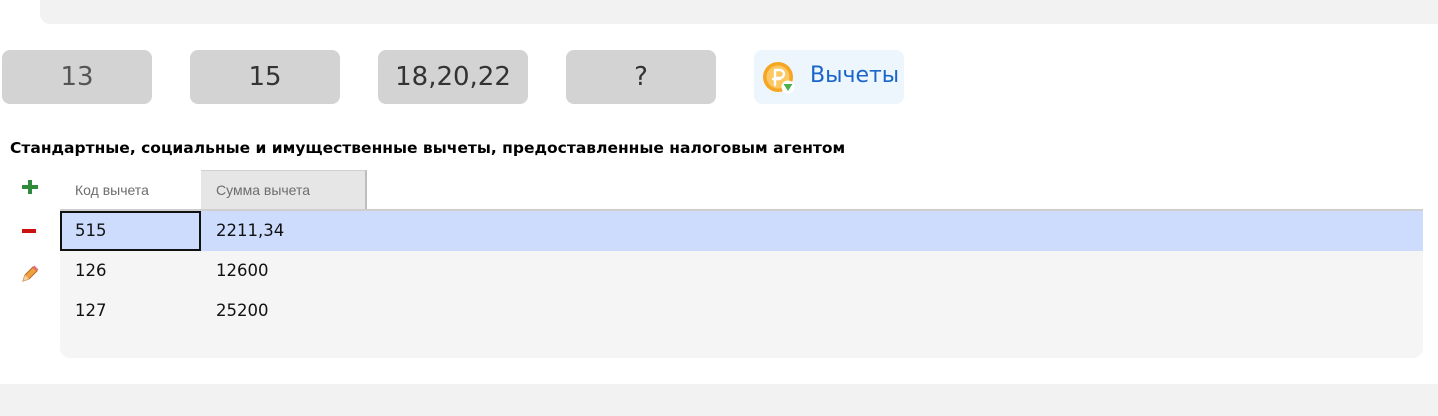 The image size is (1438, 416). Describe the element at coordinates (779, 78) in the screenshot. I see `ruble-icon` at that location.